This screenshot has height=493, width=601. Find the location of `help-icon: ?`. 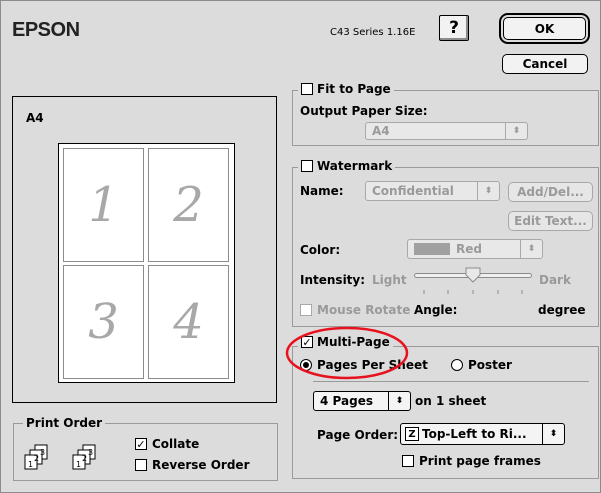

help-icon: ? is located at coordinates (454, 28).